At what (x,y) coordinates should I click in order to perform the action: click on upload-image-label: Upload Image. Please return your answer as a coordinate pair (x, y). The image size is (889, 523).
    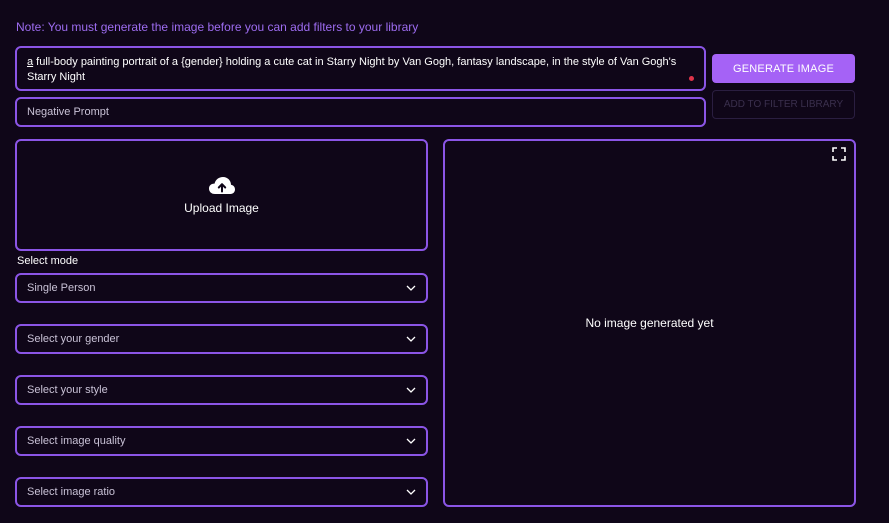
    Looking at the image, I should click on (221, 208).